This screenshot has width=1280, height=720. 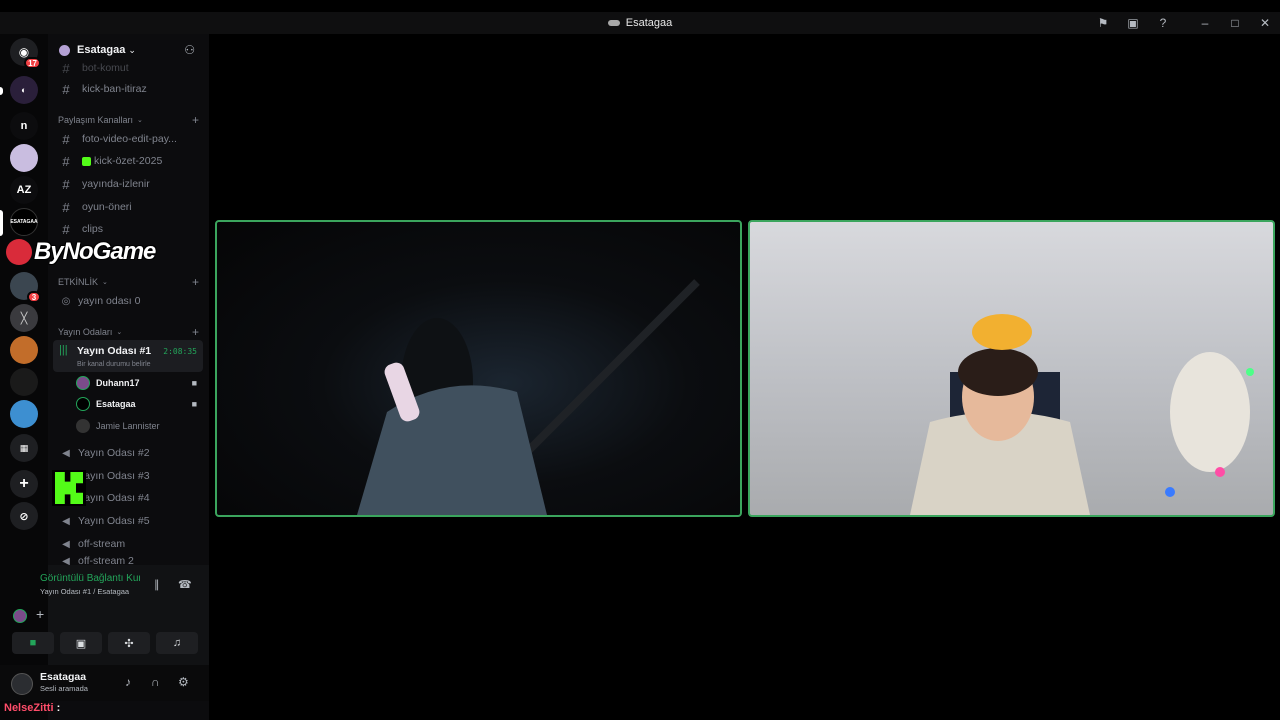 I want to click on speaker-lock-icon: ◀, so click(x=66, y=521).